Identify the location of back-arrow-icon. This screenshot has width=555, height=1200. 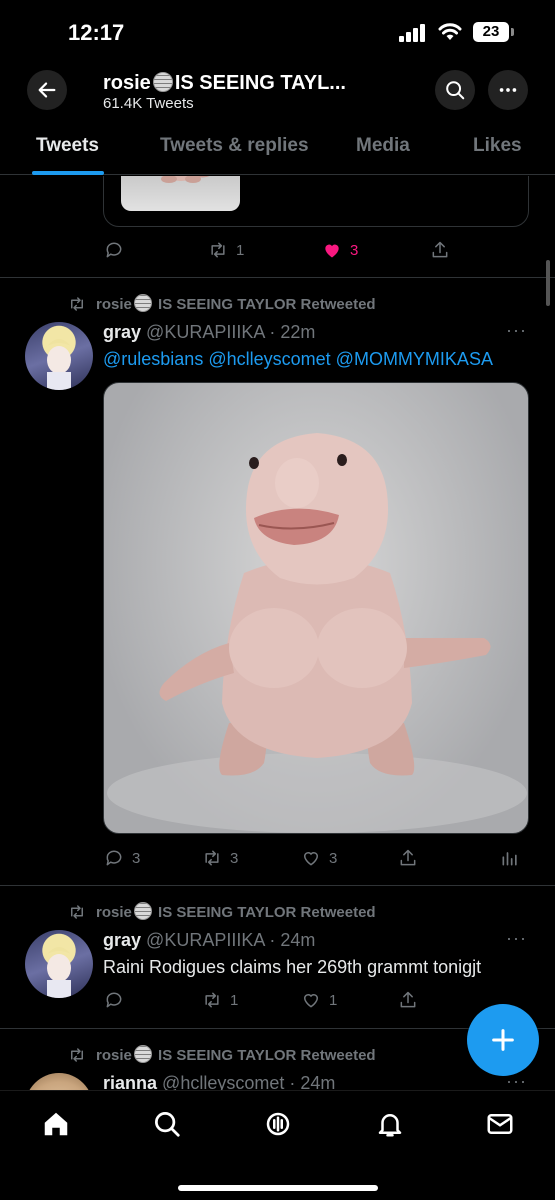
(47, 90).